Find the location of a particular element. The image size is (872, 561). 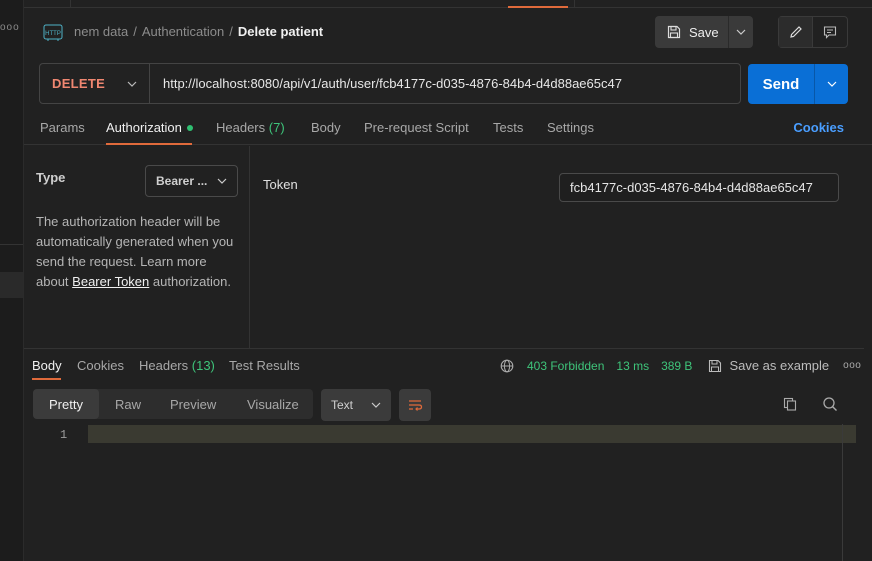

edit-button-group is located at coordinates (813, 32).